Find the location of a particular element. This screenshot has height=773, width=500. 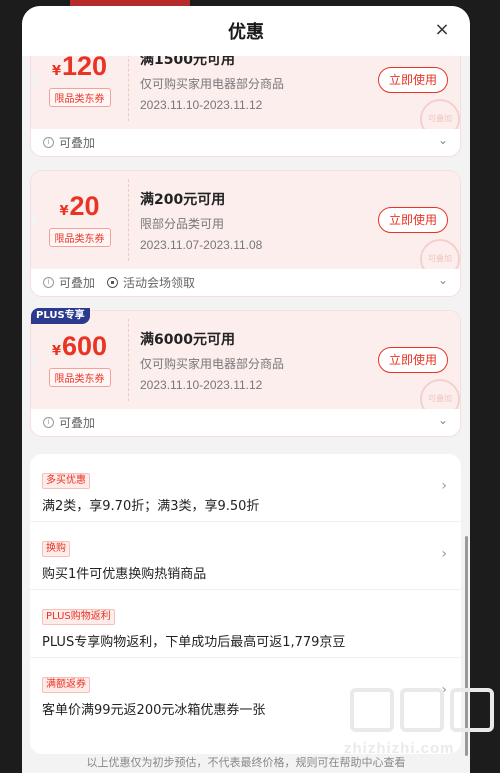

promotion-text: 满2类，享9.70折；满3类，享9.50折 is located at coordinates (151, 506).